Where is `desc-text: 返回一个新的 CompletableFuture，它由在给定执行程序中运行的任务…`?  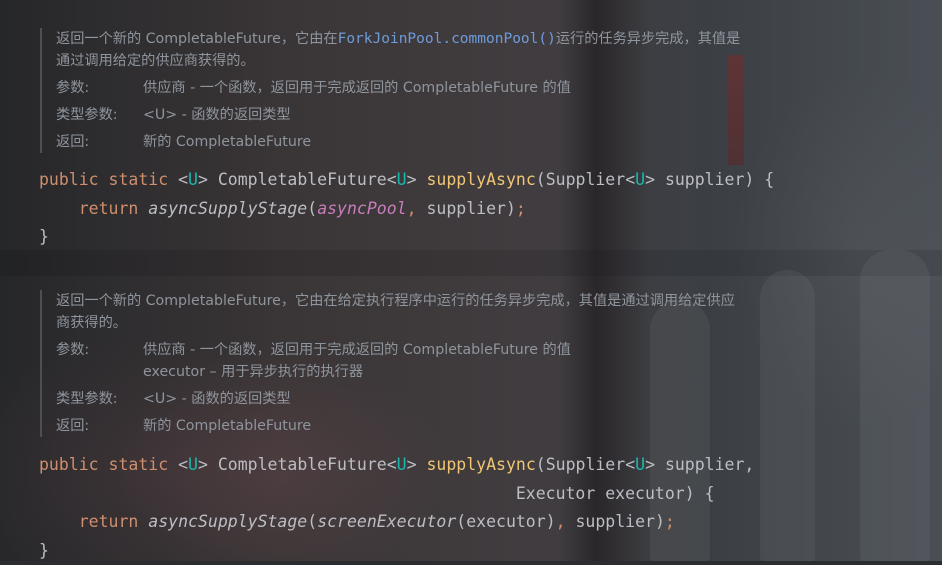
desc-text: 返回一个新的 CompletableFuture，它由在给定执行程序中运行的任务… is located at coordinates (395, 301).